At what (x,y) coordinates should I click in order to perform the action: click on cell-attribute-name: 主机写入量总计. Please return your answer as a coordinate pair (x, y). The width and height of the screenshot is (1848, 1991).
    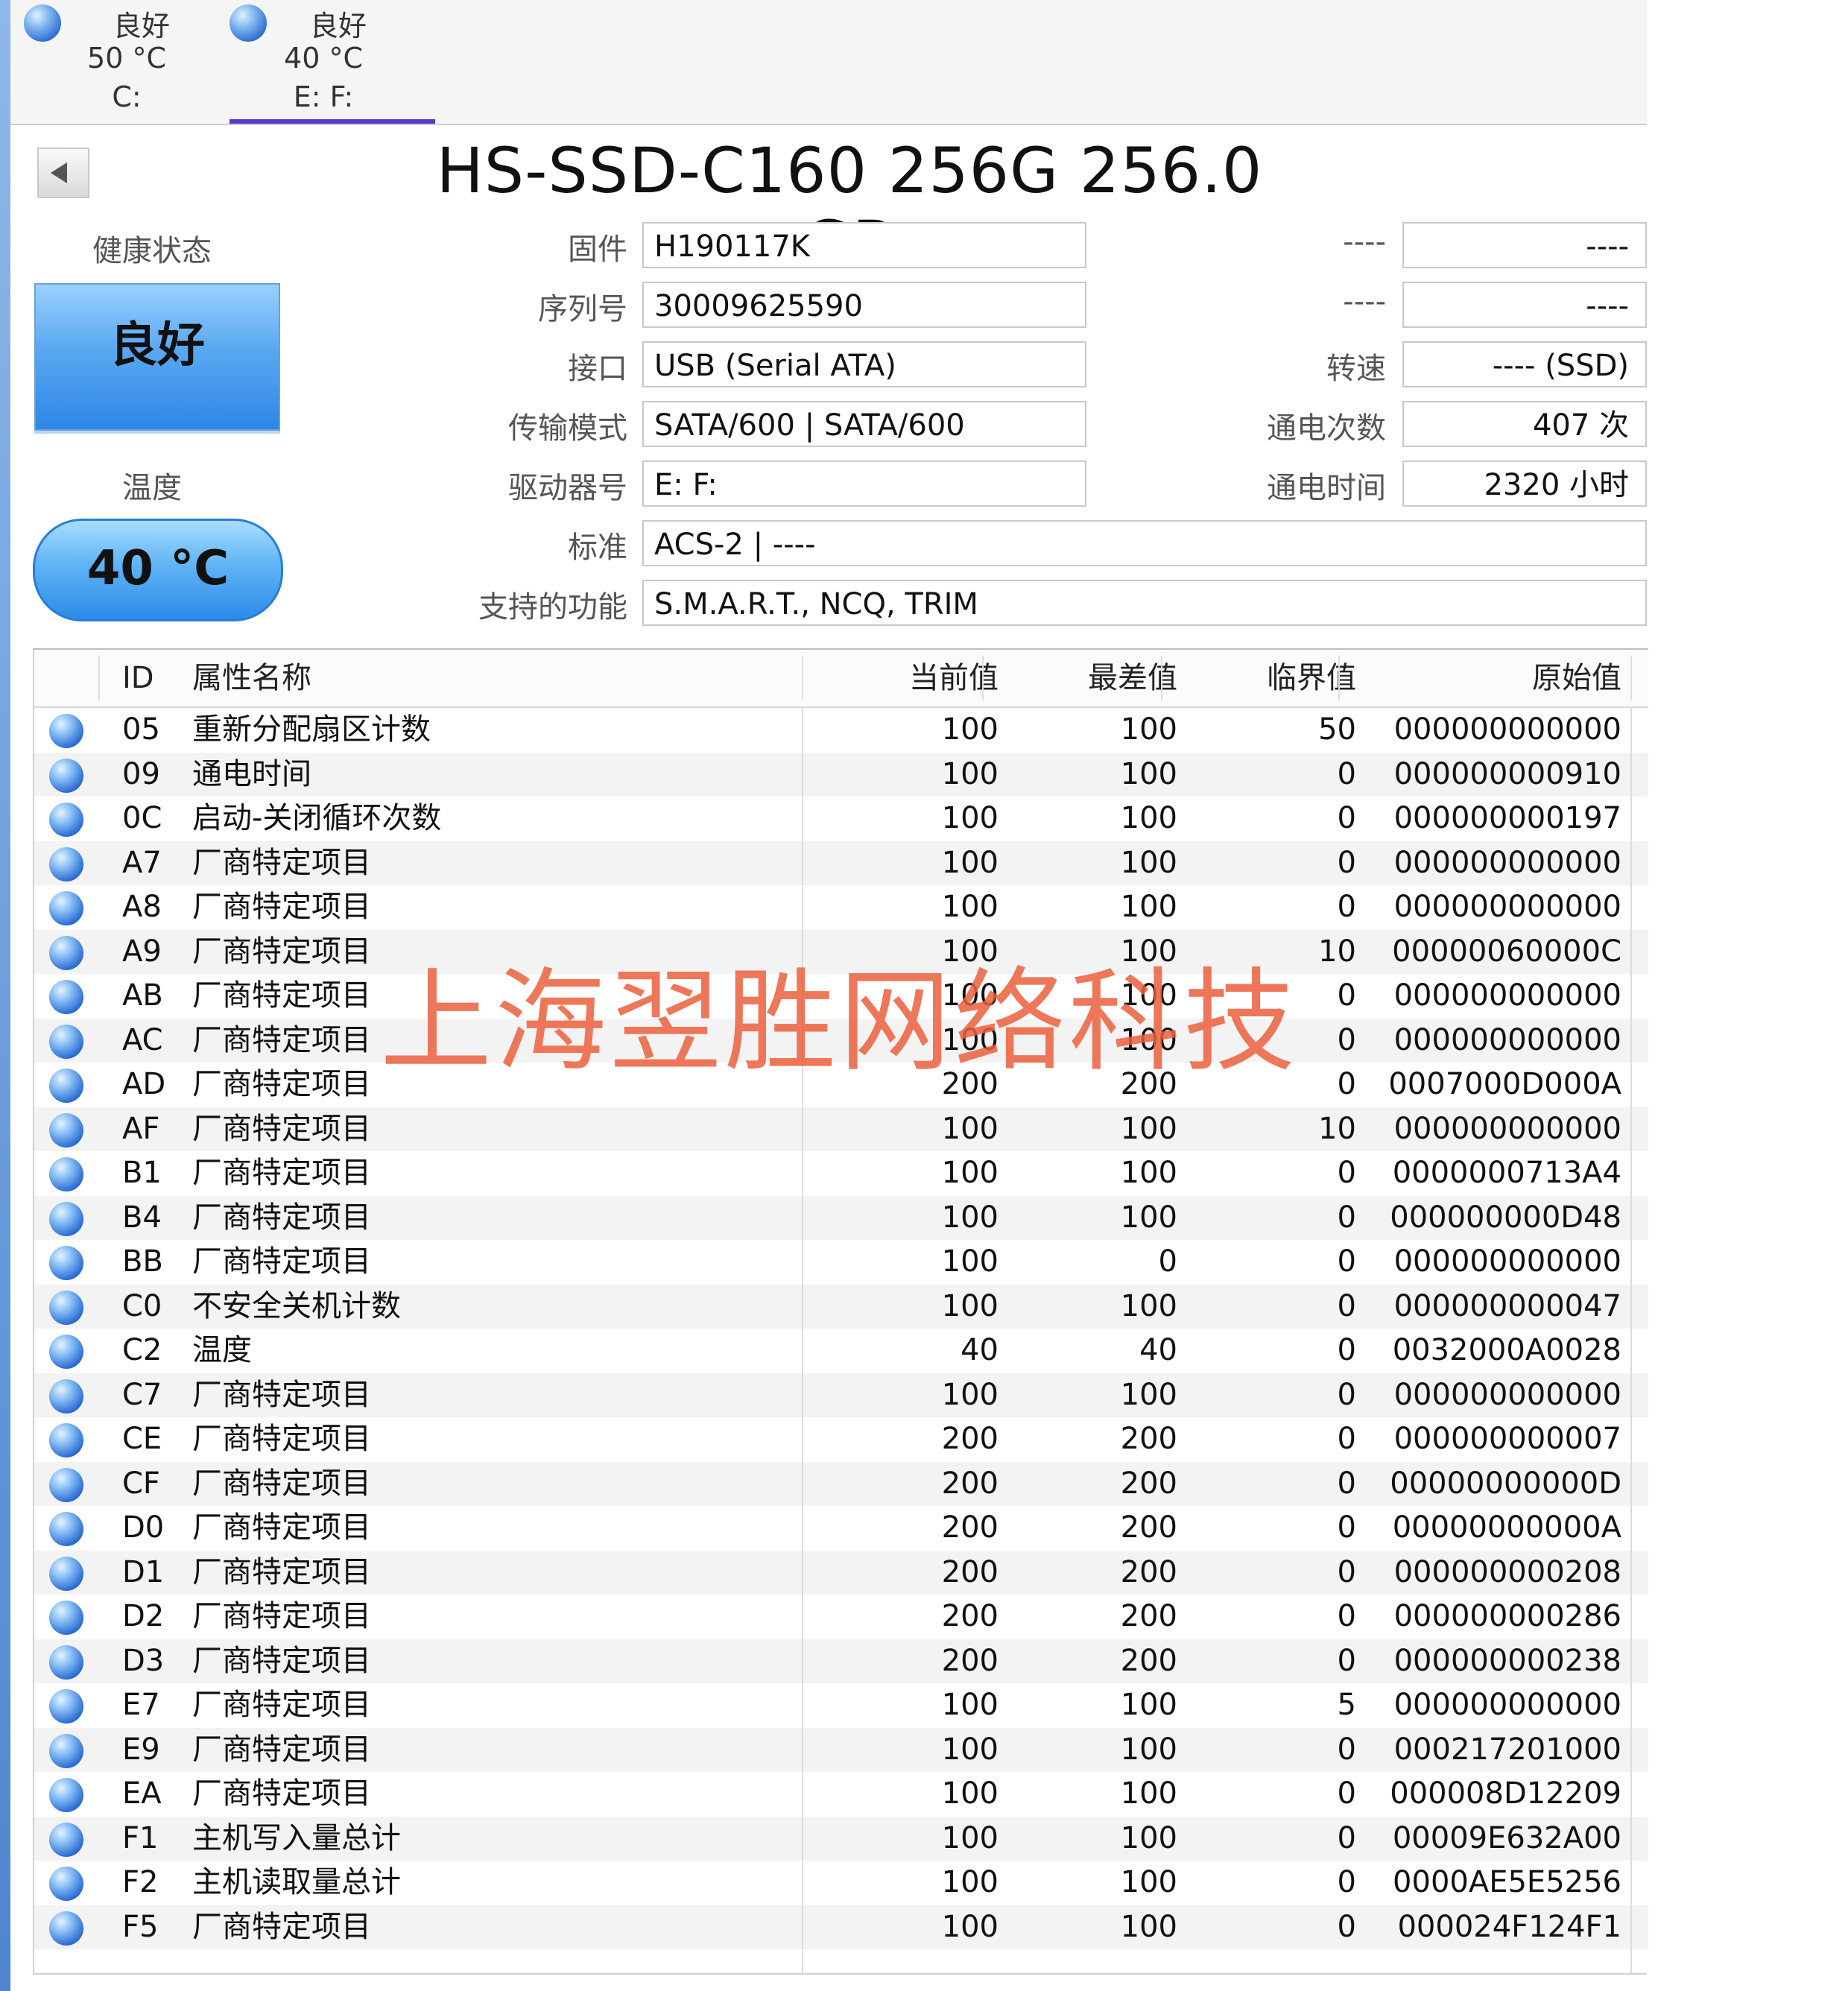
    Looking at the image, I should click on (296, 1838).